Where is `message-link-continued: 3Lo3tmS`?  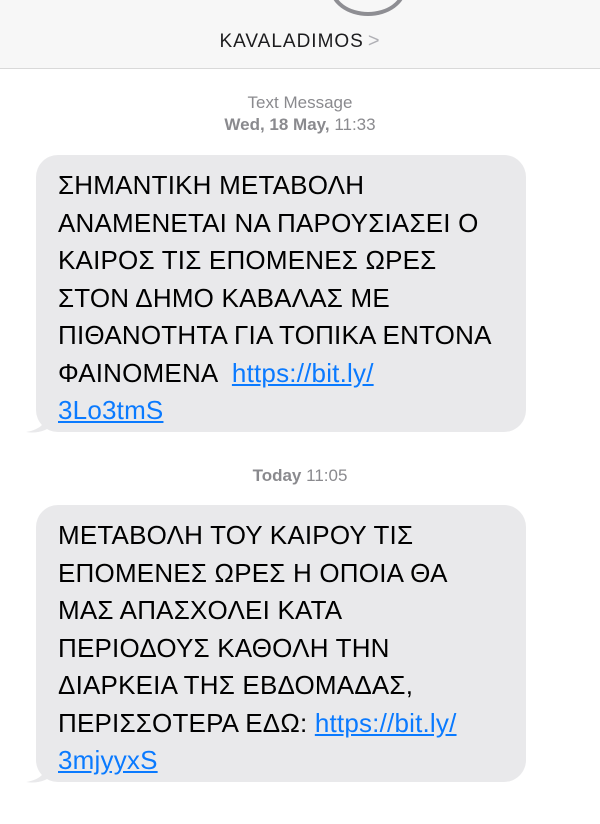
message-link-continued: 3Lo3tmS is located at coordinates (110, 410).